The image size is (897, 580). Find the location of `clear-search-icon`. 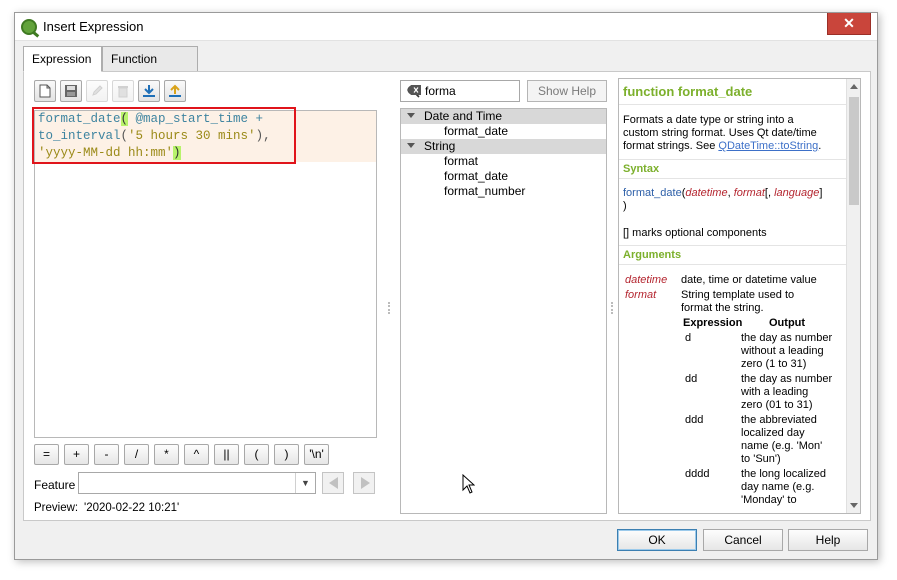

clear-search-icon is located at coordinates (414, 90).